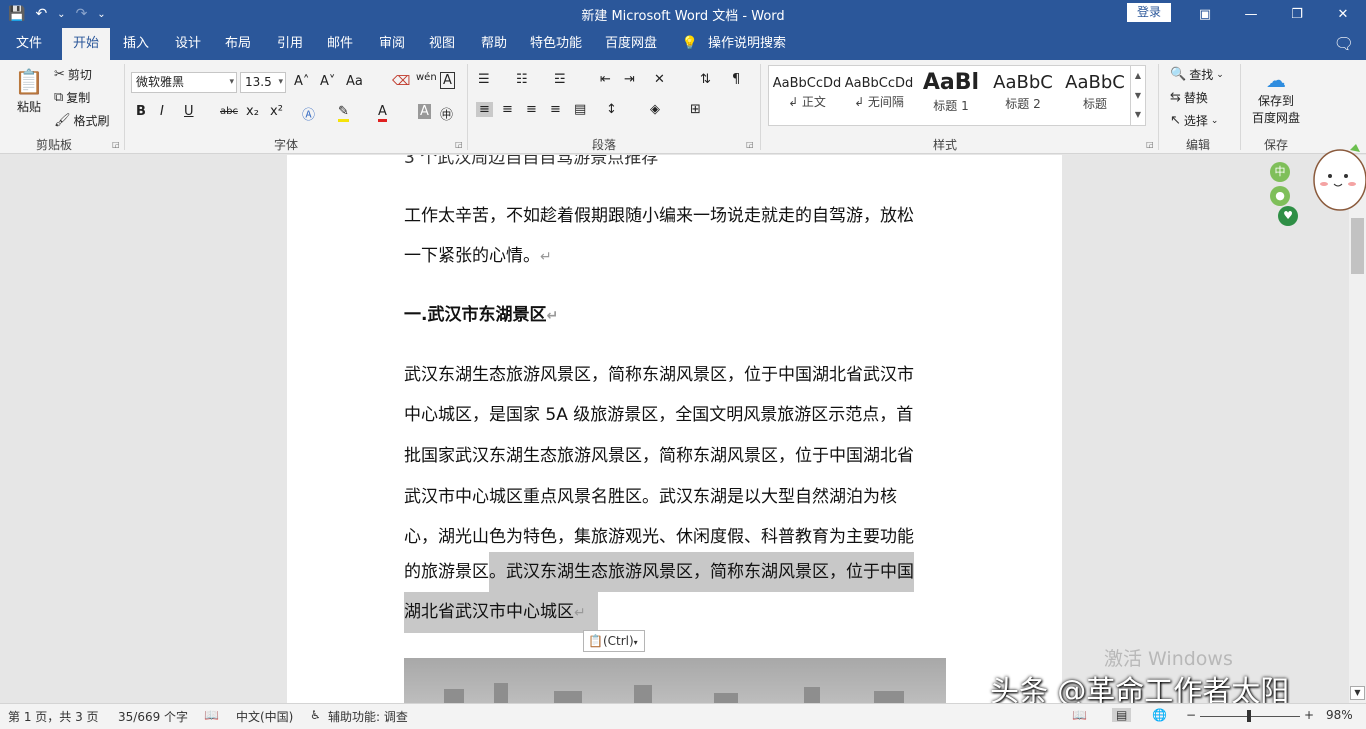 The height and width of the screenshot is (729, 1366). What do you see at coordinates (343, 113) in the screenshot?
I see `highlight-icon: ✎` at bounding box center [343, 113].